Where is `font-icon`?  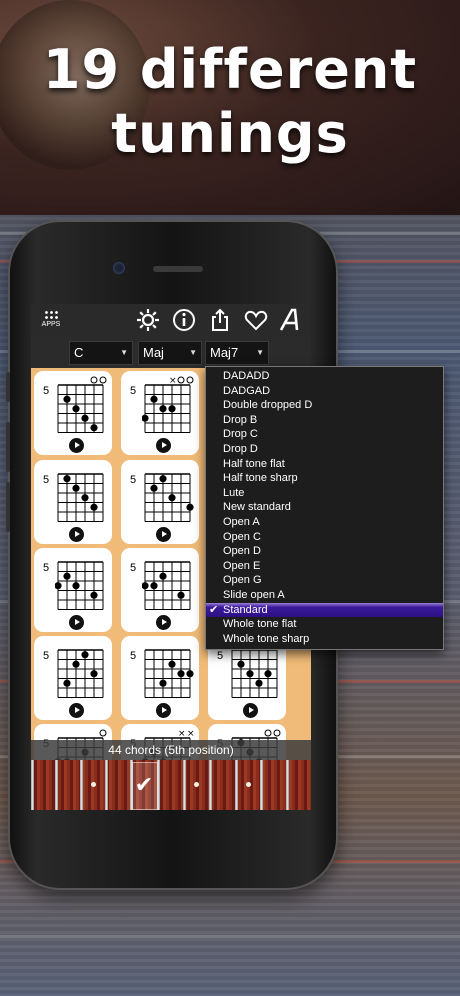
font-icon is located at coordinates (289, 319).